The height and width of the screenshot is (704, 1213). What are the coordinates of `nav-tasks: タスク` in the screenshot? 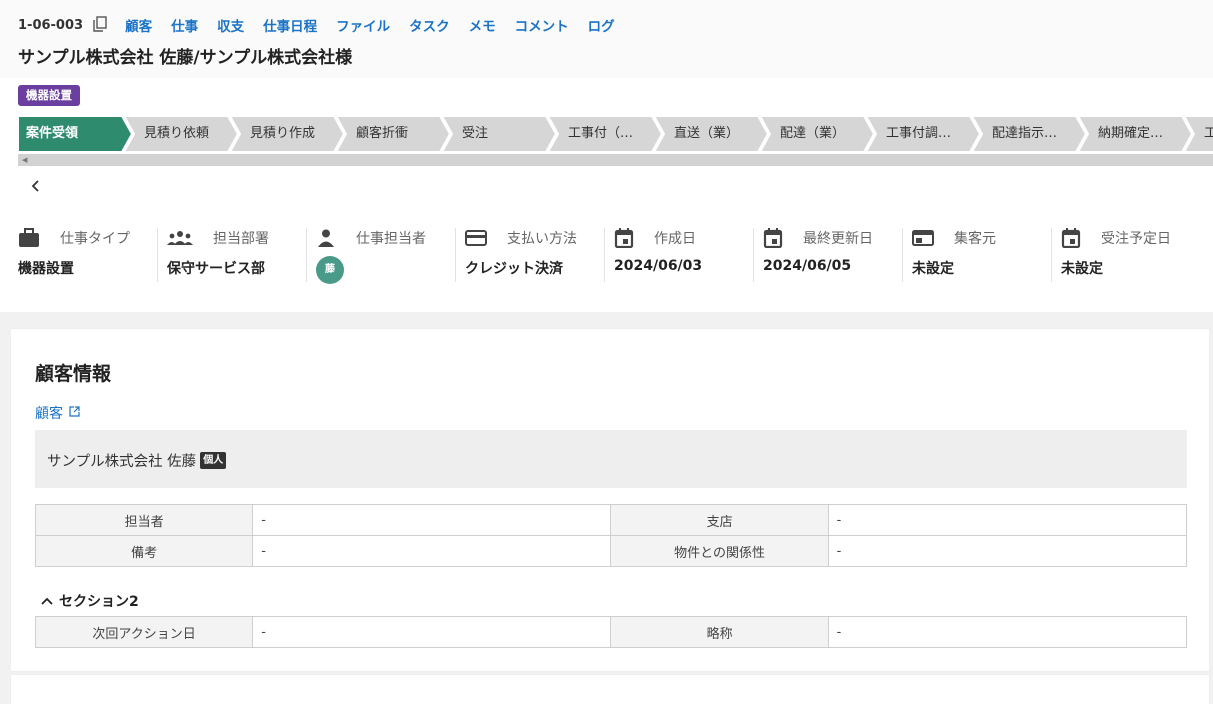 It's located at (429, 25).